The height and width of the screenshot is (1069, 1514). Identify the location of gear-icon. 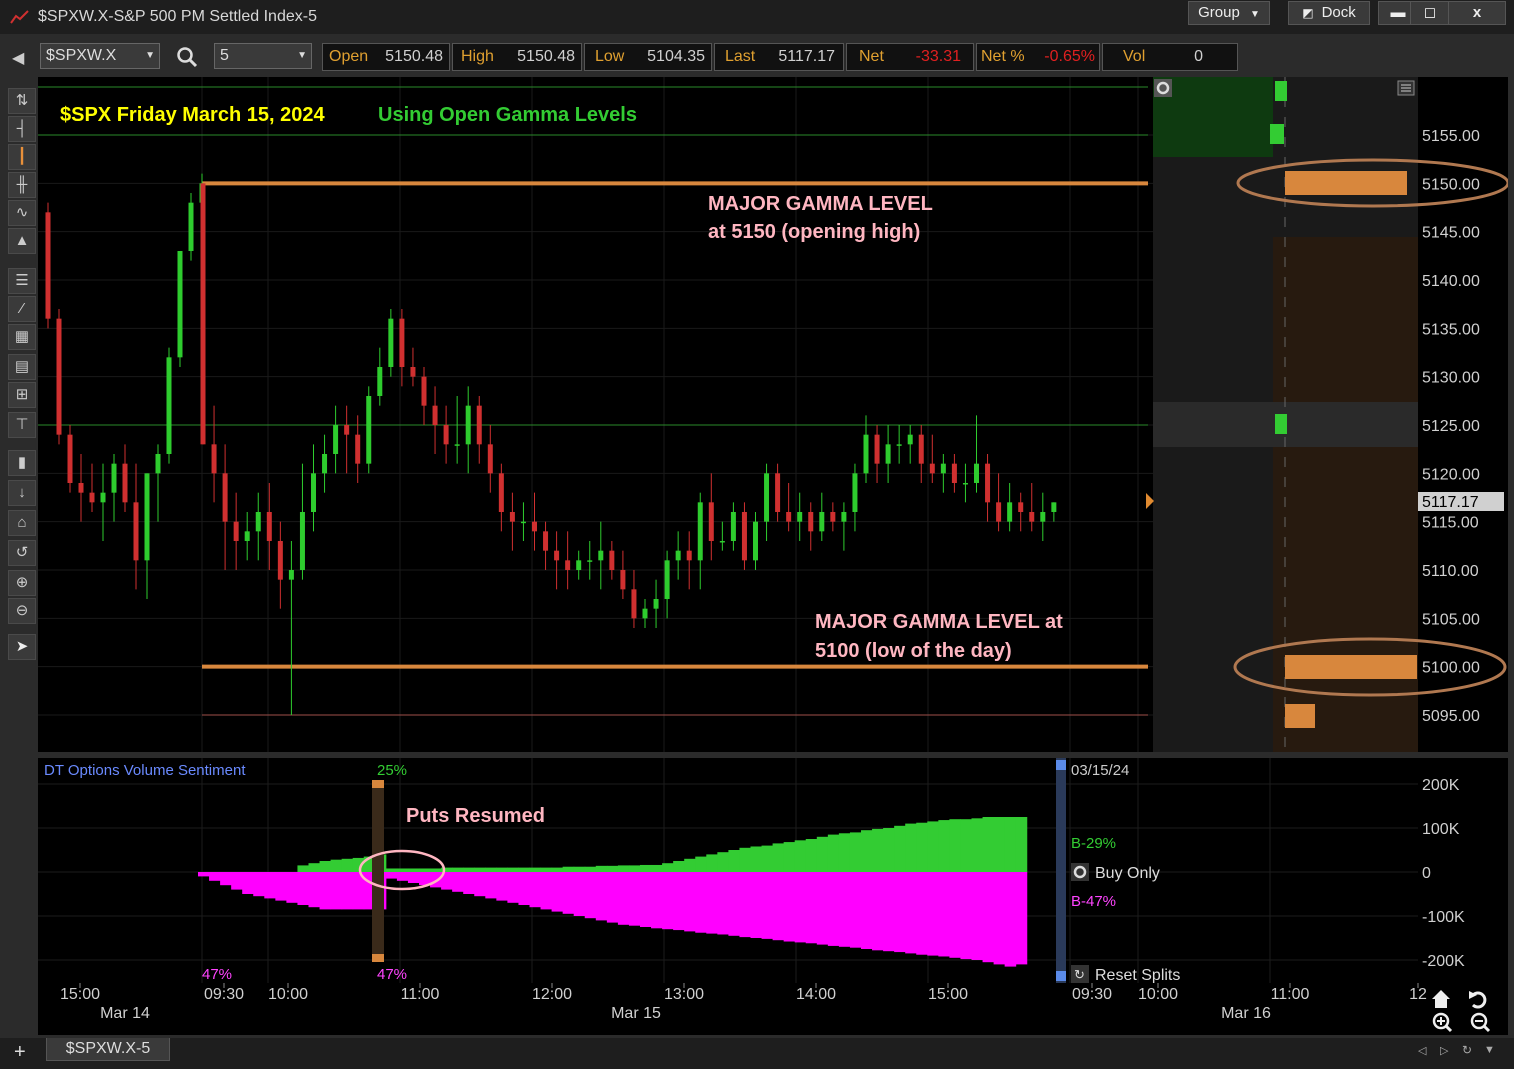
(1163, 88).